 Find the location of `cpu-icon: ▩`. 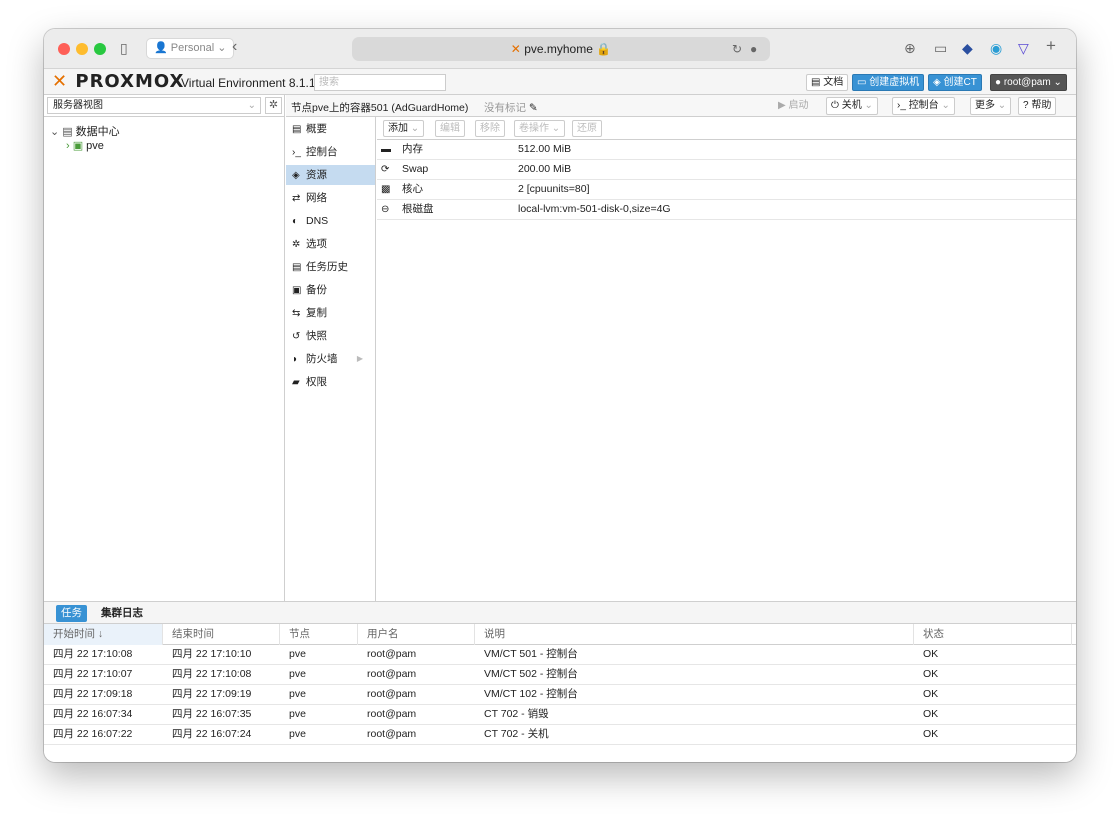

cpu-icon: ▩ is located at coordinates (386, 189).